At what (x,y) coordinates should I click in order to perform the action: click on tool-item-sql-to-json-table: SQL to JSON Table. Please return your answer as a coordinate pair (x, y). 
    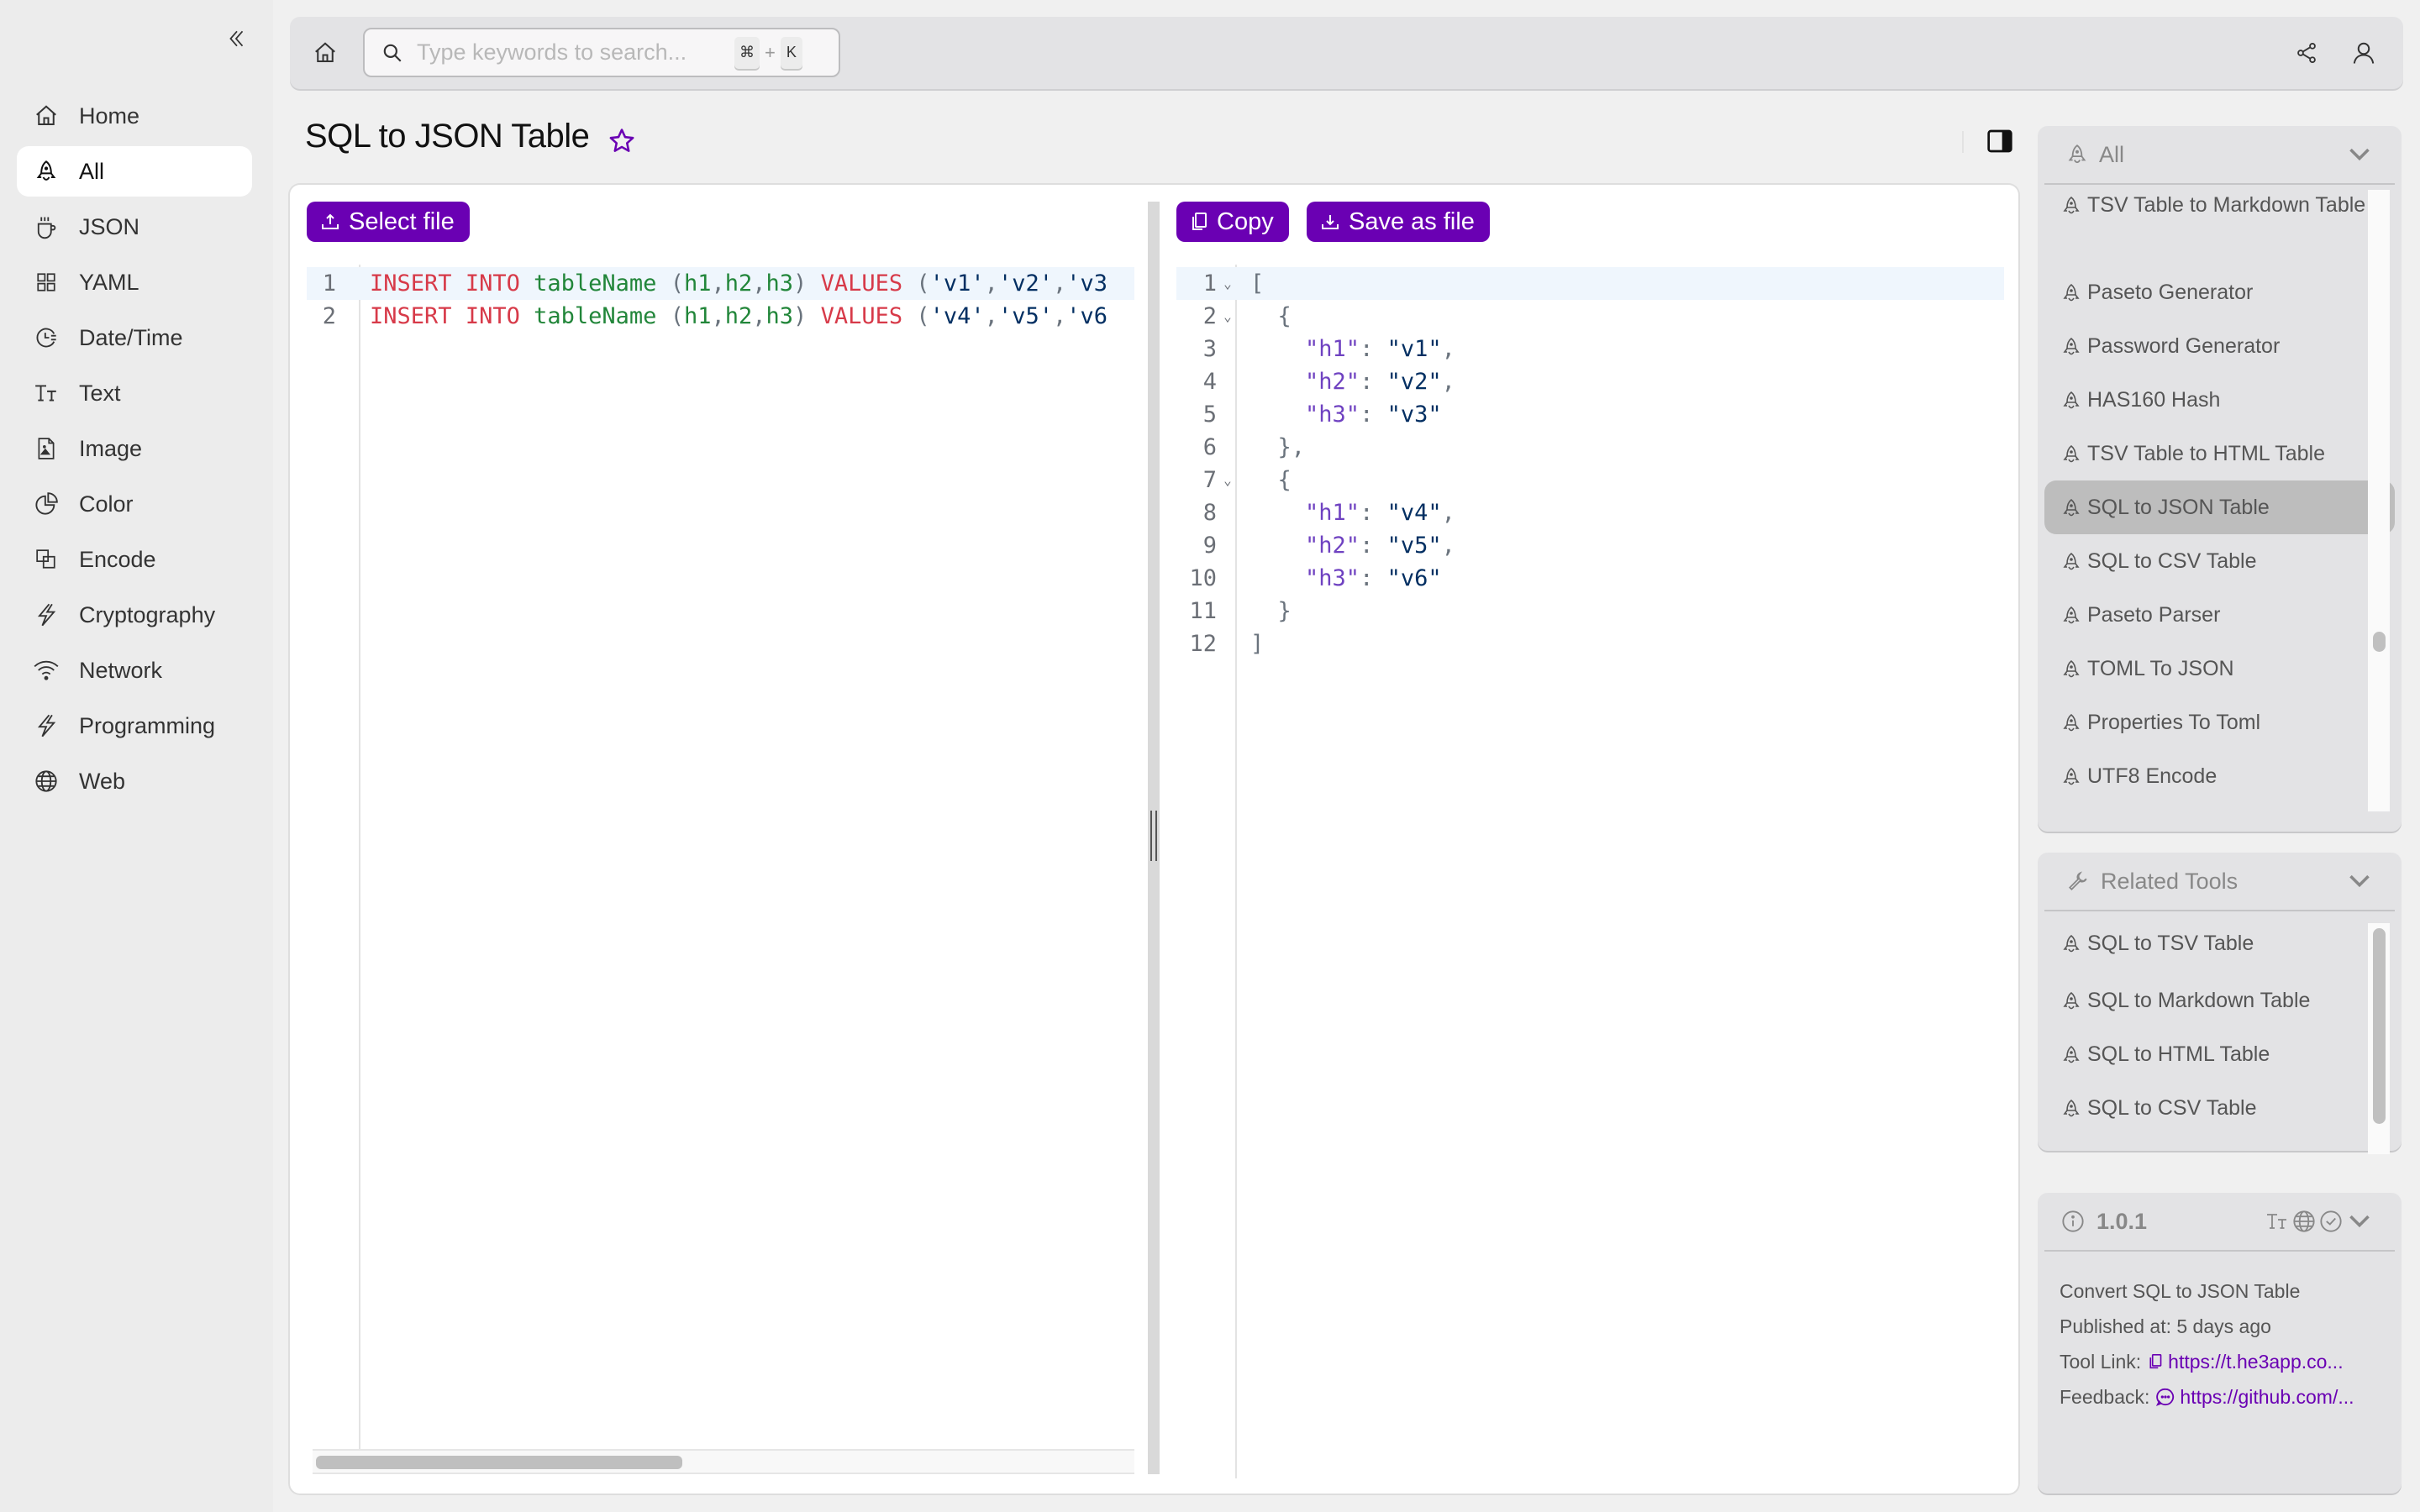
    Looking at the image, I should click on (2219, 507).